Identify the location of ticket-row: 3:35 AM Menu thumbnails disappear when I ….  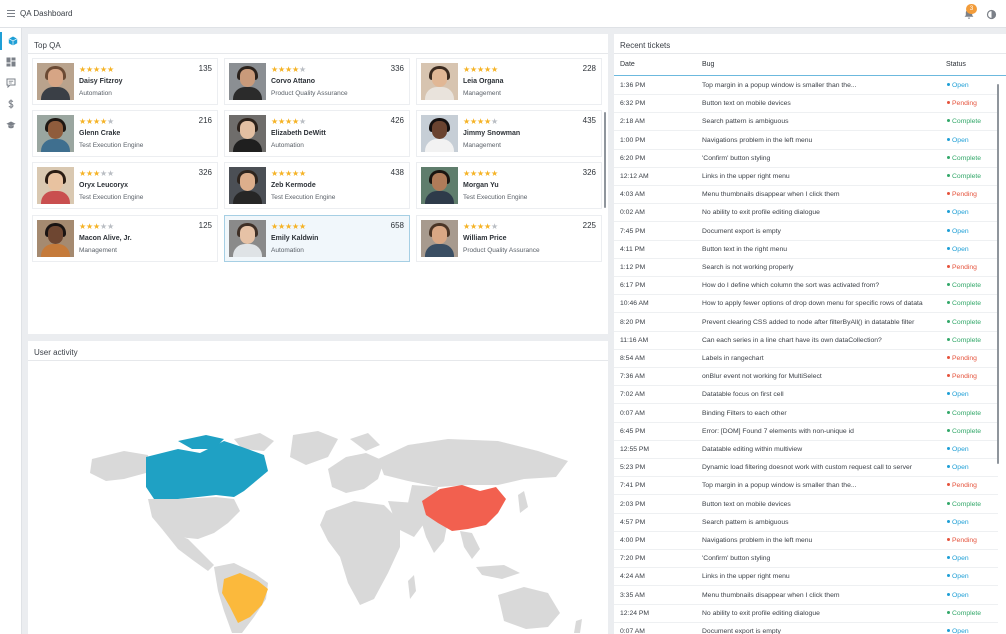
(806, 596).